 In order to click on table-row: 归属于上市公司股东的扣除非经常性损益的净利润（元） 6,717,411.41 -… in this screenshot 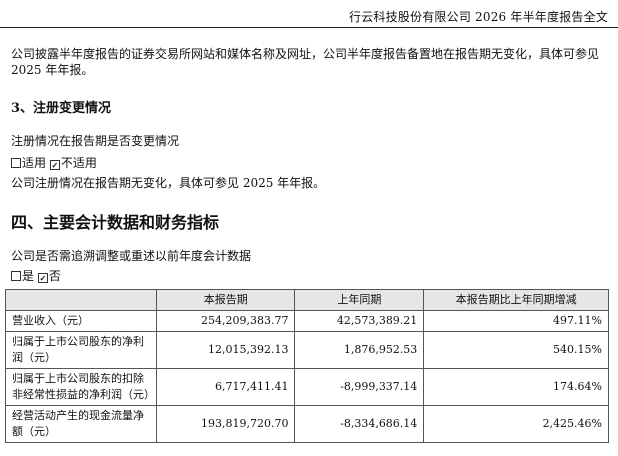, I will do `click(307, 387)`.